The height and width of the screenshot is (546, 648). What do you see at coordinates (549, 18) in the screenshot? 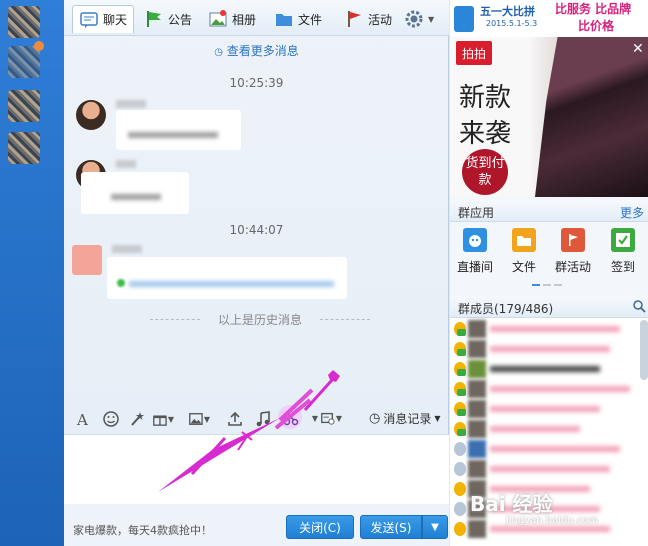
I see `promo-banner: 五一大比拼 2015.5.1-5.3 比服务 比品牌 比价格` at bounding box center [549, 18].